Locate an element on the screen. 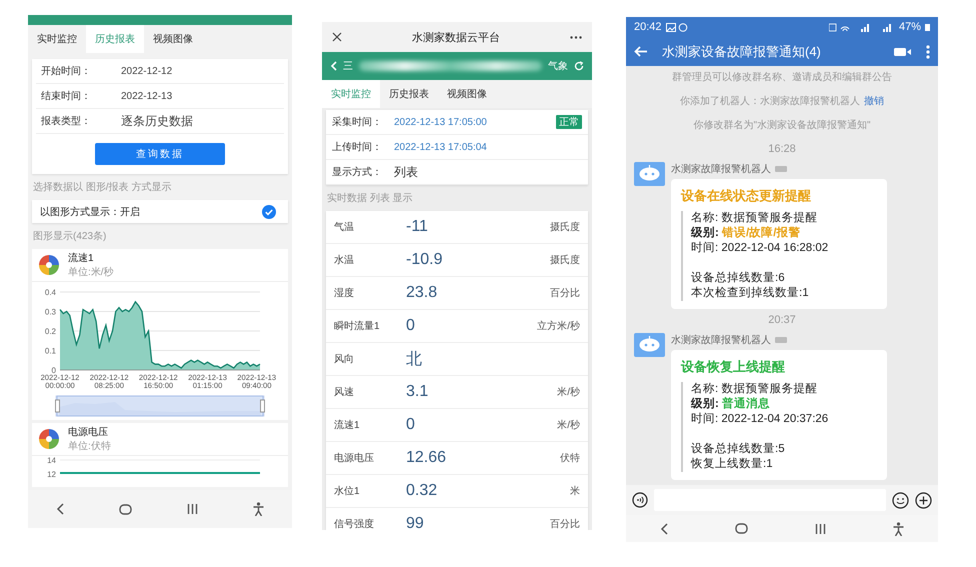  battery-level: 47% is located at coordinates (909, 27).